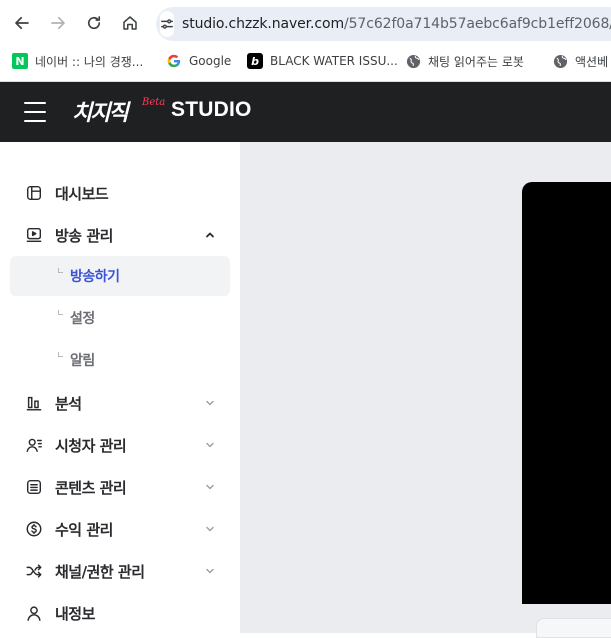 The image size is (611, 638). Describe the element at coordinates (263, 24) in the screenshot. I see `url-host: studio.chzzk.naver.com` at that location.